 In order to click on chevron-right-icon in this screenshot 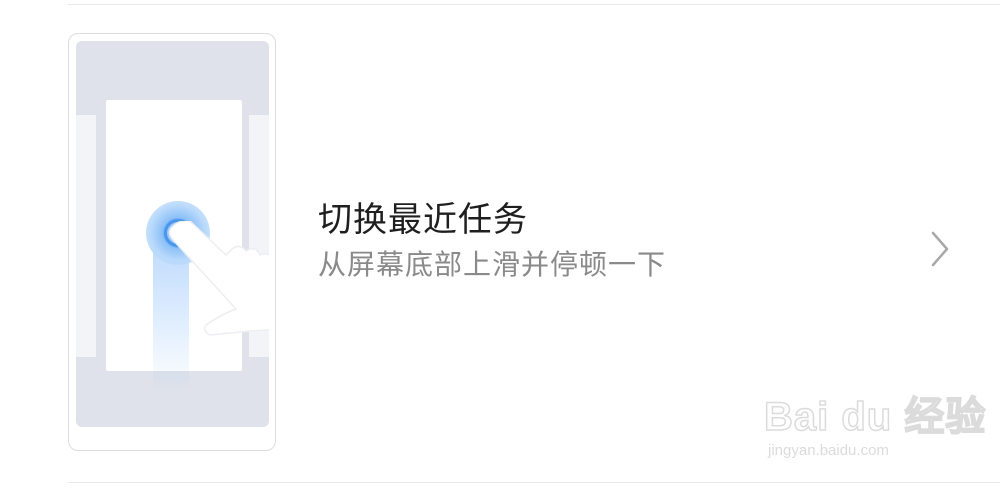, I will do `click(939, 249)`.